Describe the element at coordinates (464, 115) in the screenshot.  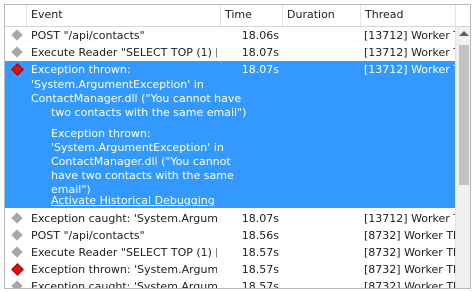
I see `scrollbar-thumb` at that location.